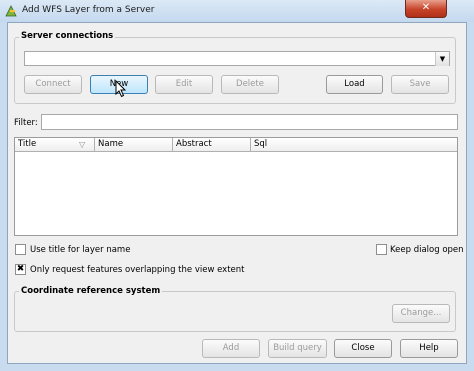 Image resolution: width=474 pixels, height=371 pixels. I want to click on build-query-button: Build query, so click(297, 348).